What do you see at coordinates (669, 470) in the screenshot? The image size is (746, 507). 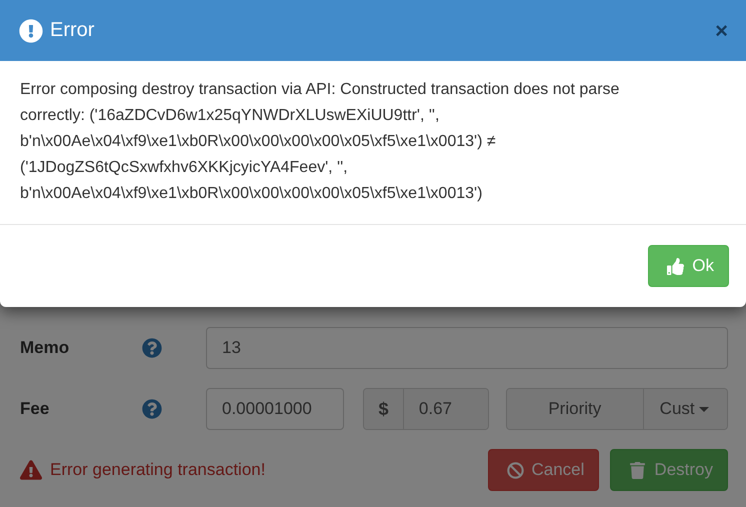 I see `destroy-button: Destroy` at bounding box center [669, 470].